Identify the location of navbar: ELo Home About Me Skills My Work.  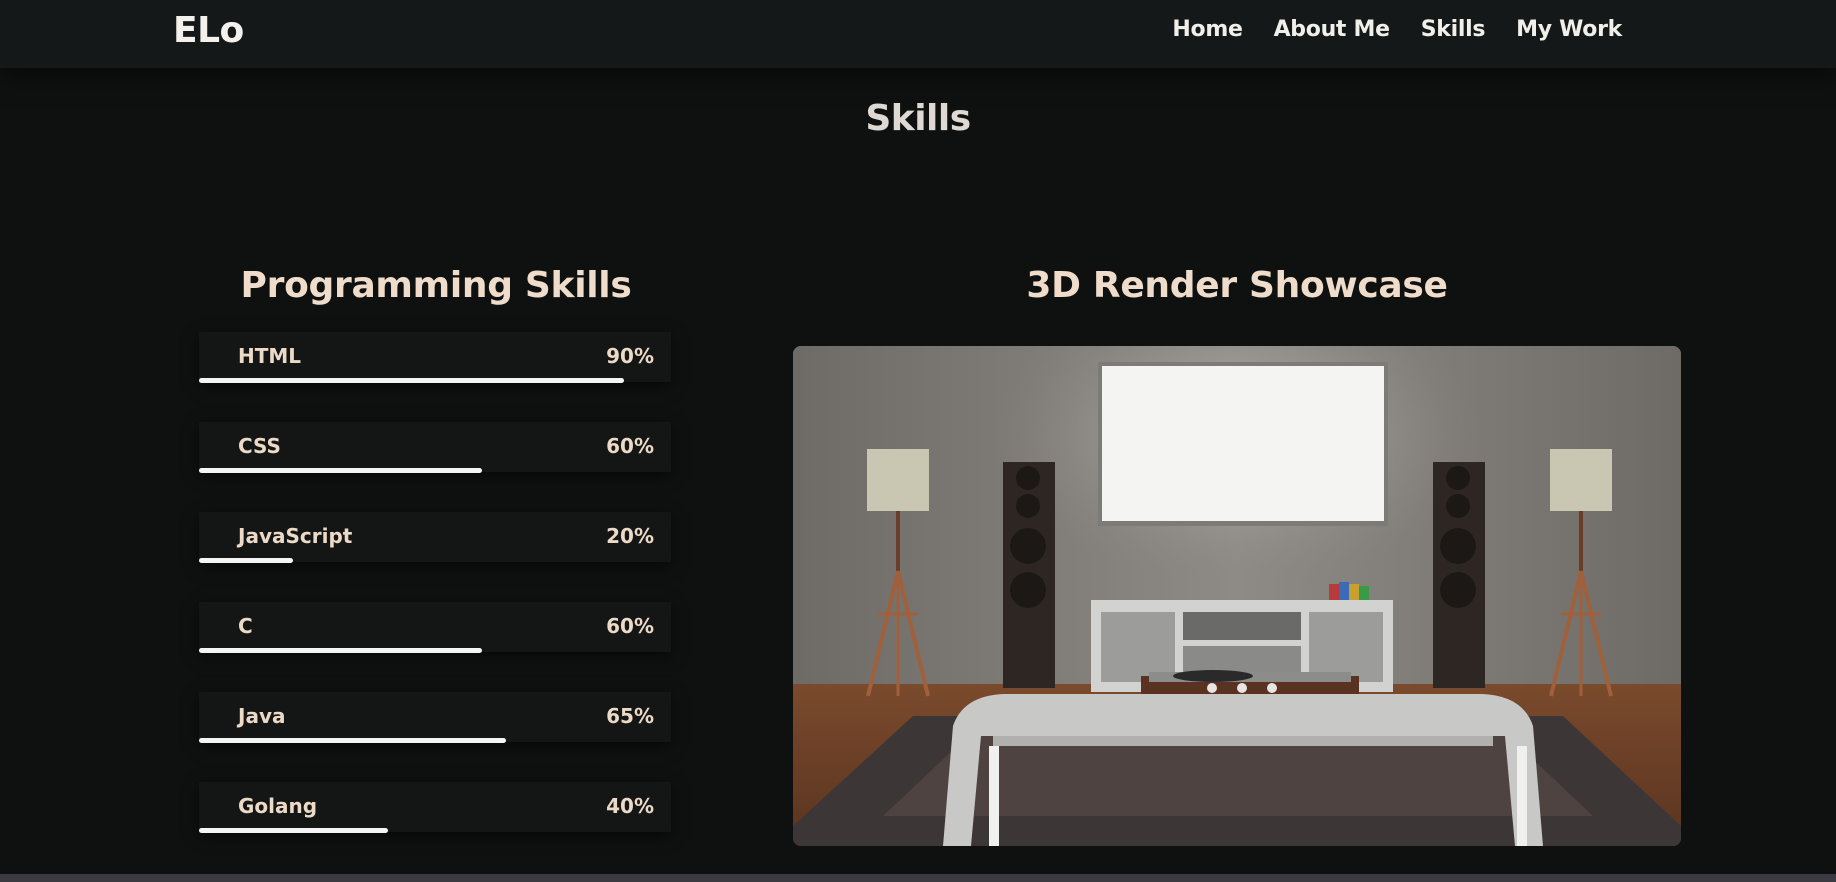
(918, 34).